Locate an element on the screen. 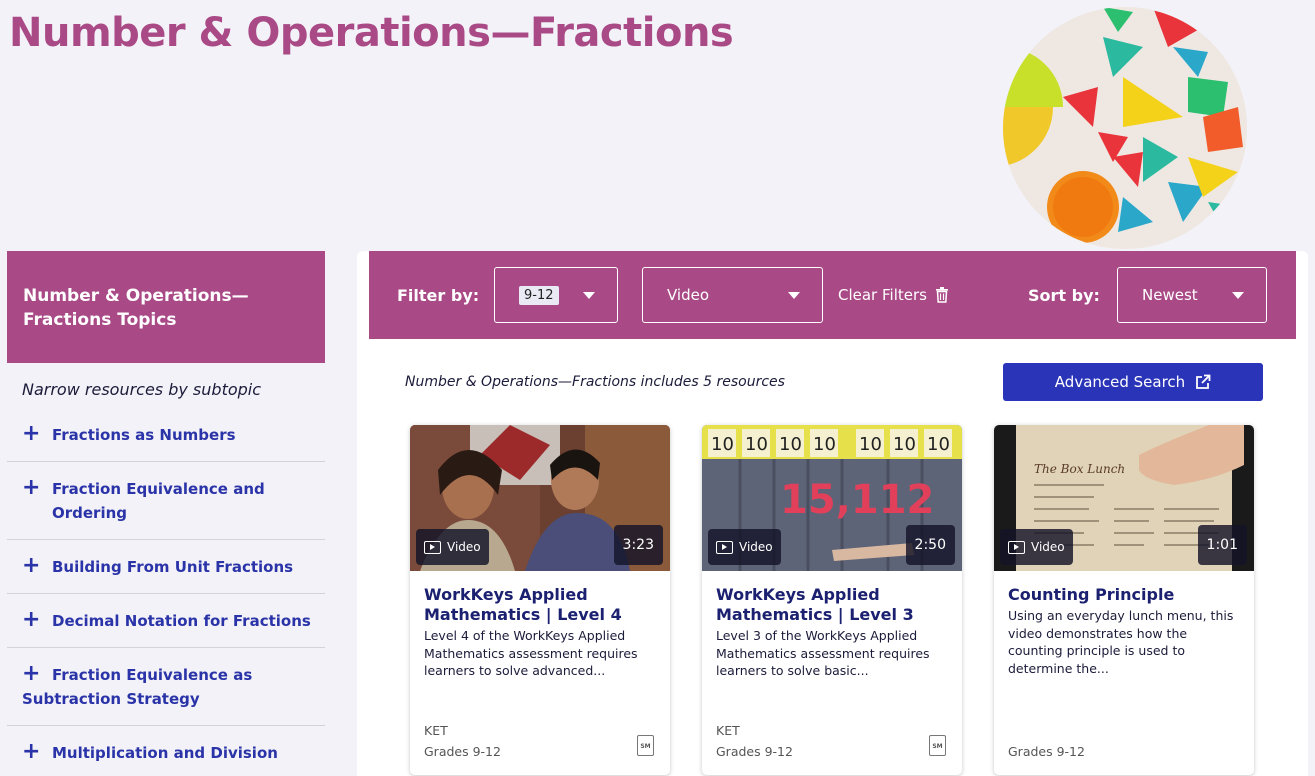 Image resolution: width=1315 pixels, height=776 pixels. topic-multiplication-division: + Multiplication and Division is located at coordinates (166, 751).